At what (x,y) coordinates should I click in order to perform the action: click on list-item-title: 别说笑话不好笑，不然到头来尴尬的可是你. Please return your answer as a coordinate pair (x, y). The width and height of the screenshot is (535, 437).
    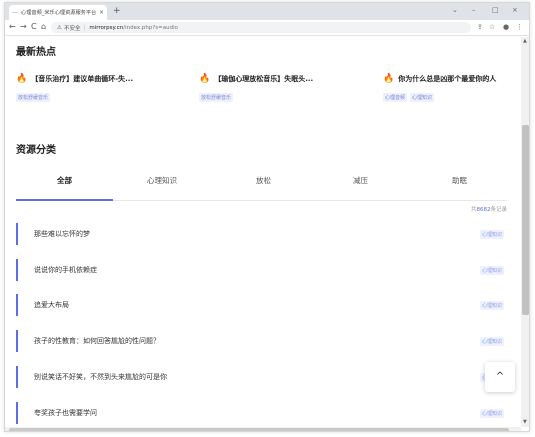
    Looking at the image, I should click on (100, 377).